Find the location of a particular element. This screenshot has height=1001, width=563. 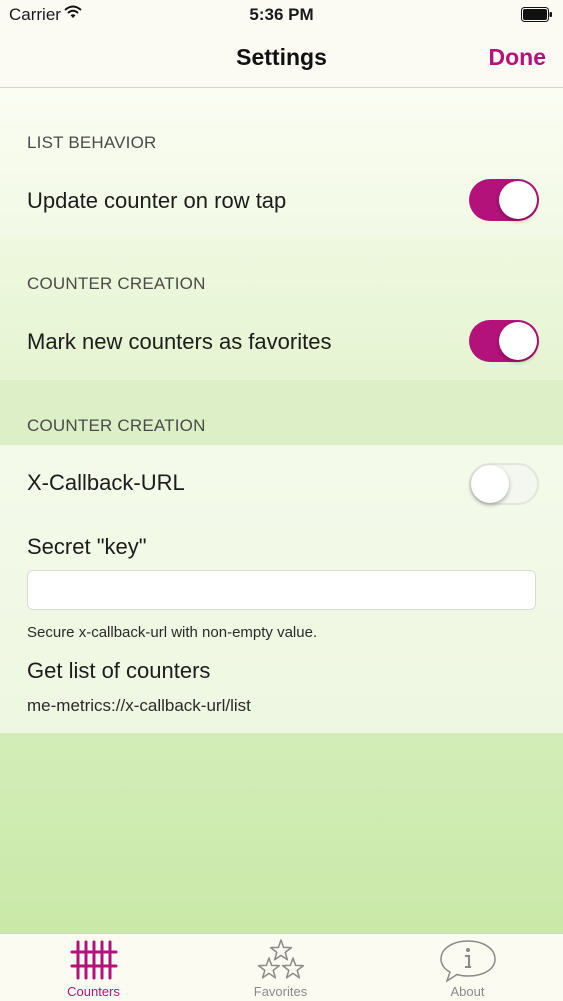

tab-bar: Counters Favorites About is located at coordinates (281, 967).